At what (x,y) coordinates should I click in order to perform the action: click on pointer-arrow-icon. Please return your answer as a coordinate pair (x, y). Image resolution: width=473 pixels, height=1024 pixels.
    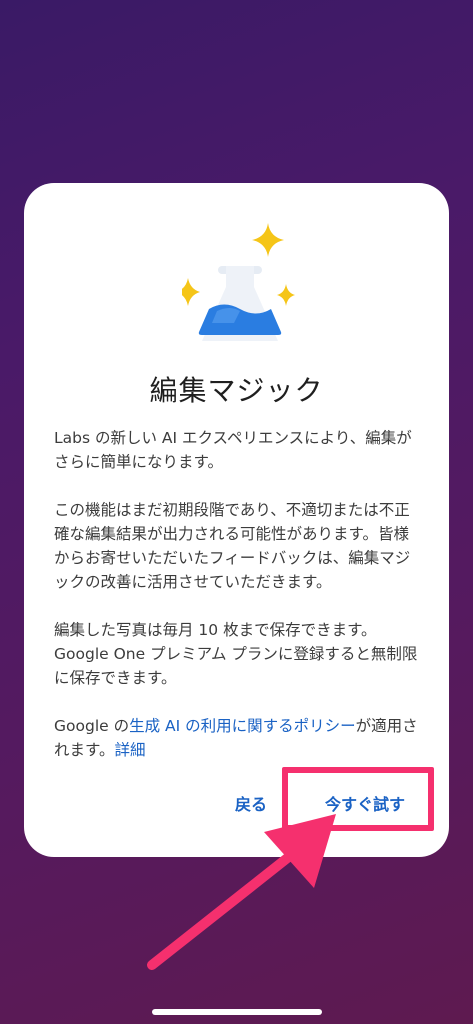
    Looking at the image, I should click on (241, 892).